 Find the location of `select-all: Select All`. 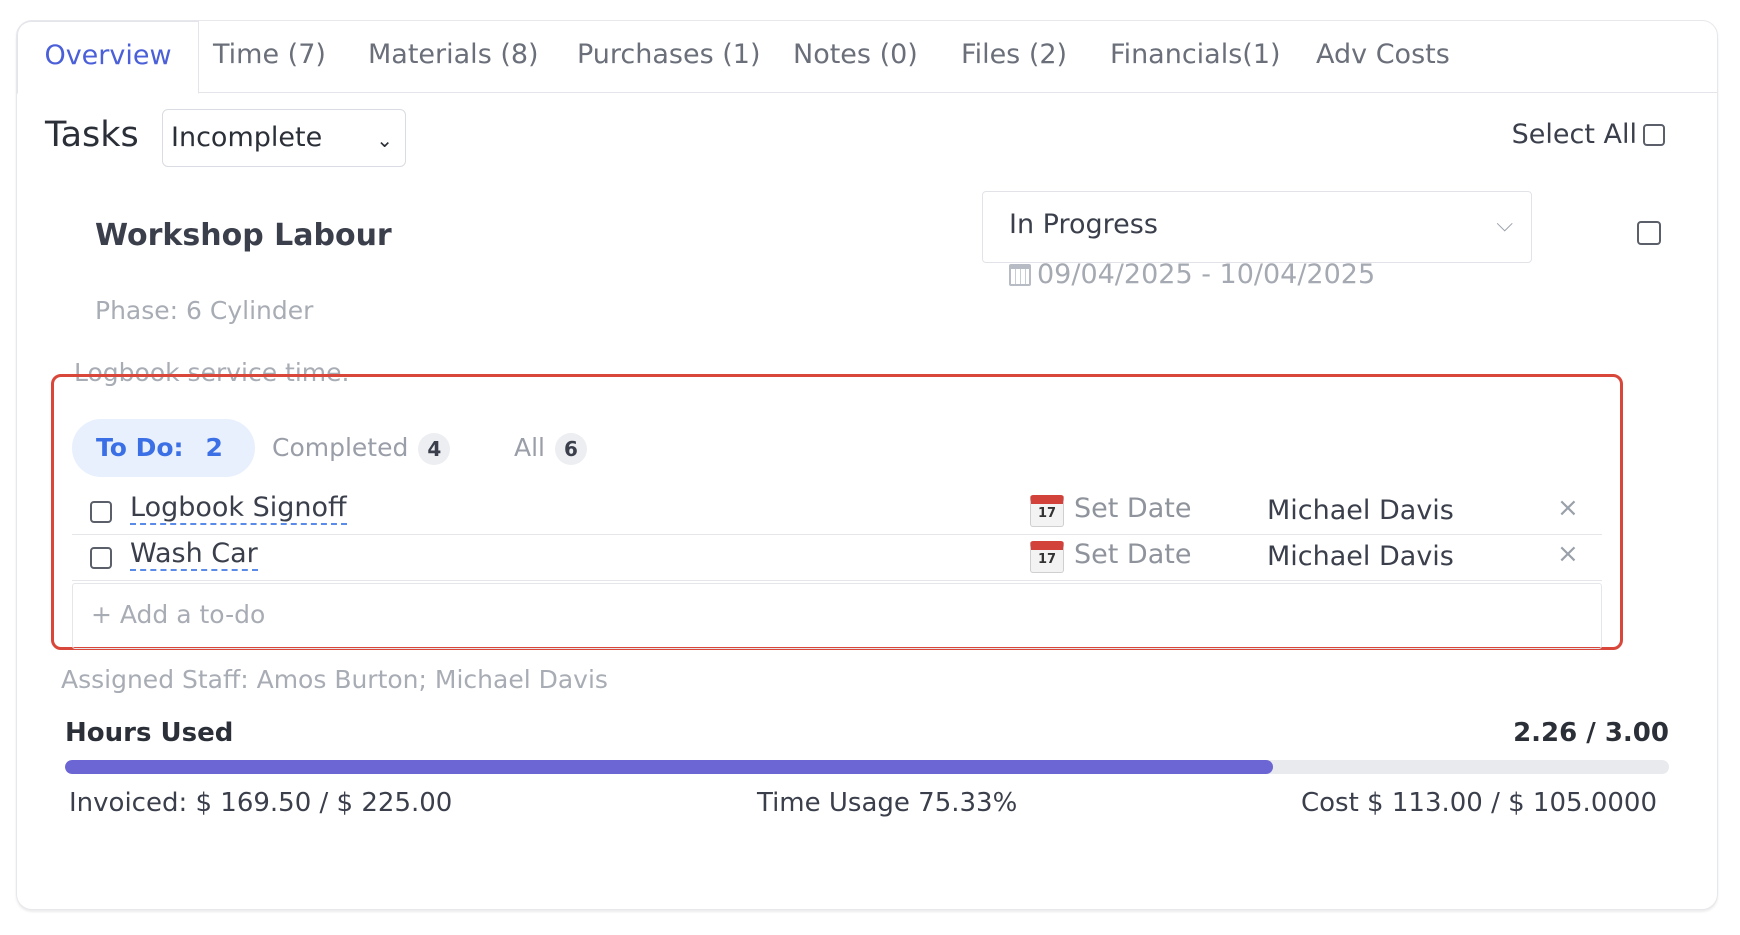

select-all: Select All is located at coordinates (1588, 134).